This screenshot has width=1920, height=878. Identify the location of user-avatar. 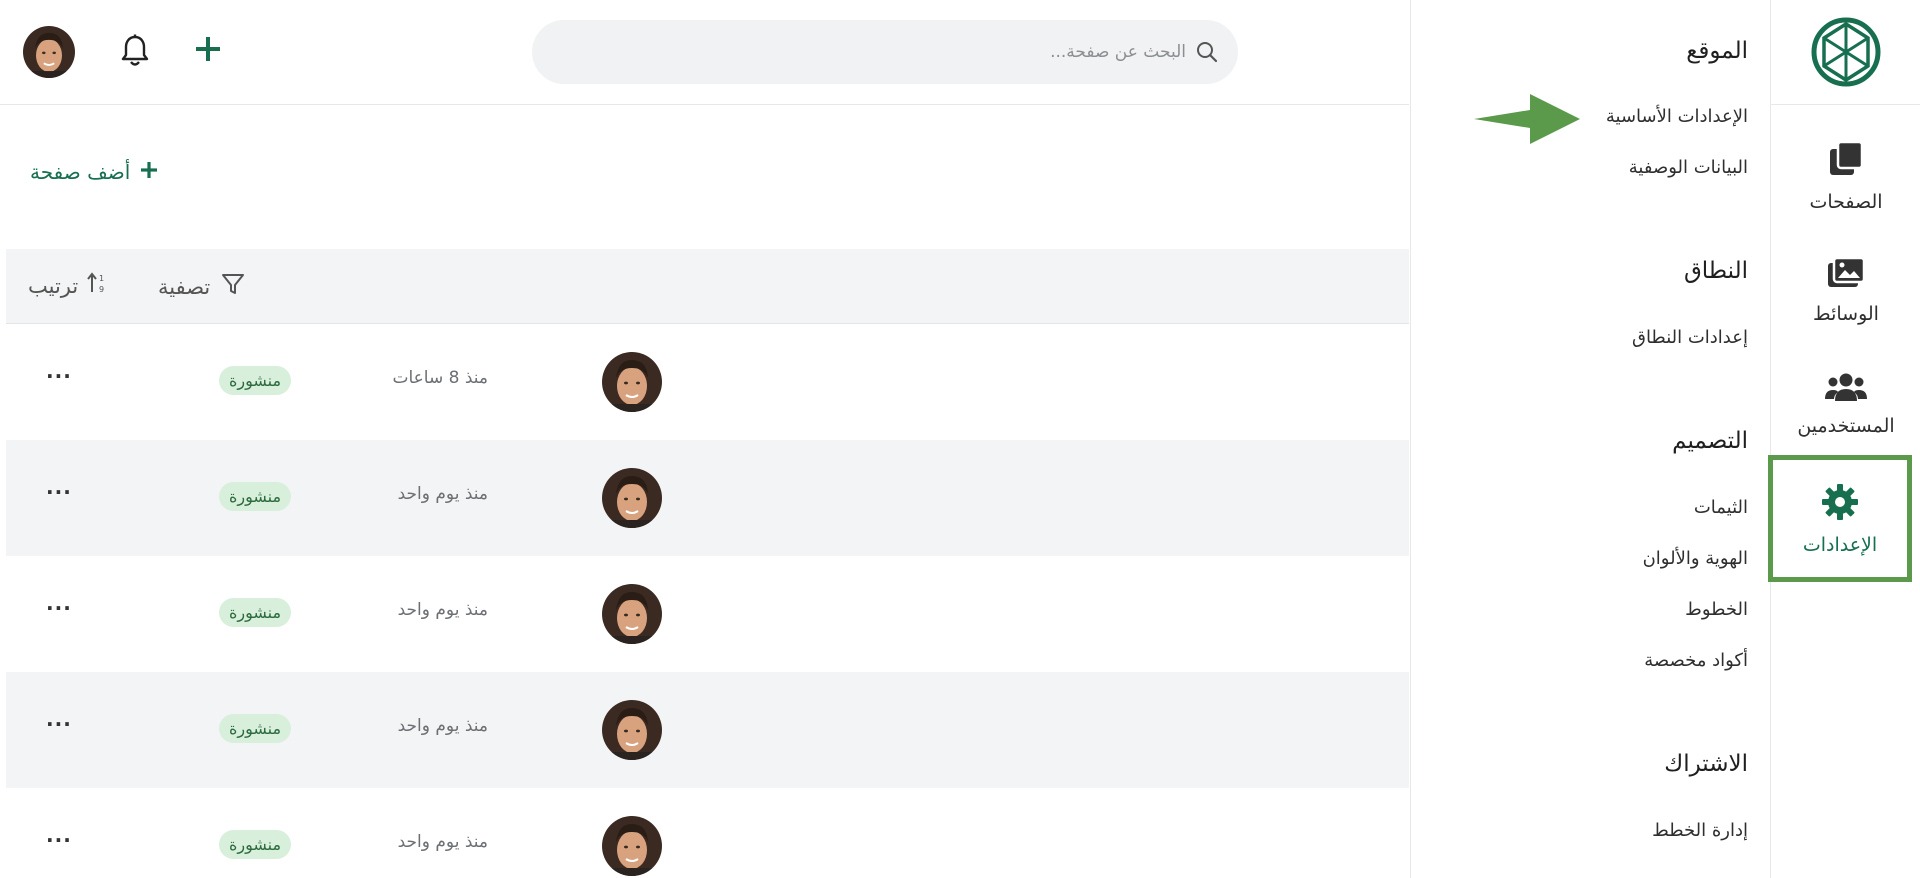
(49, 52).